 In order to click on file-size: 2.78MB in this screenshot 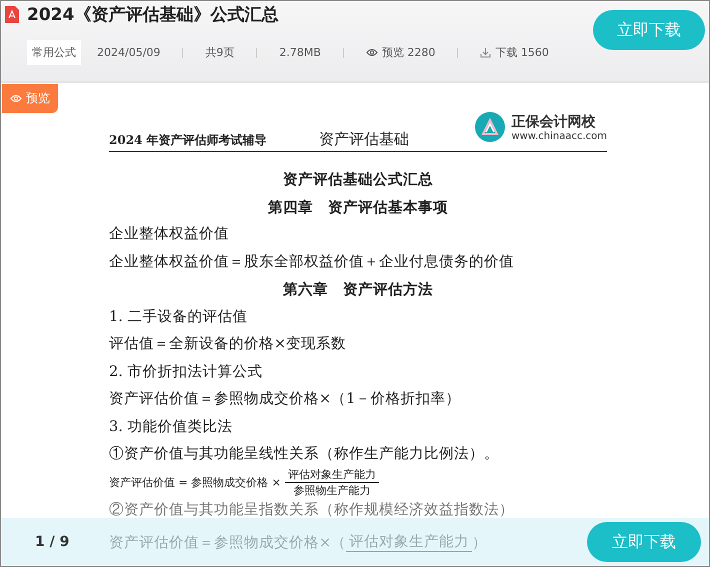, I will do `click(300, 52)`.